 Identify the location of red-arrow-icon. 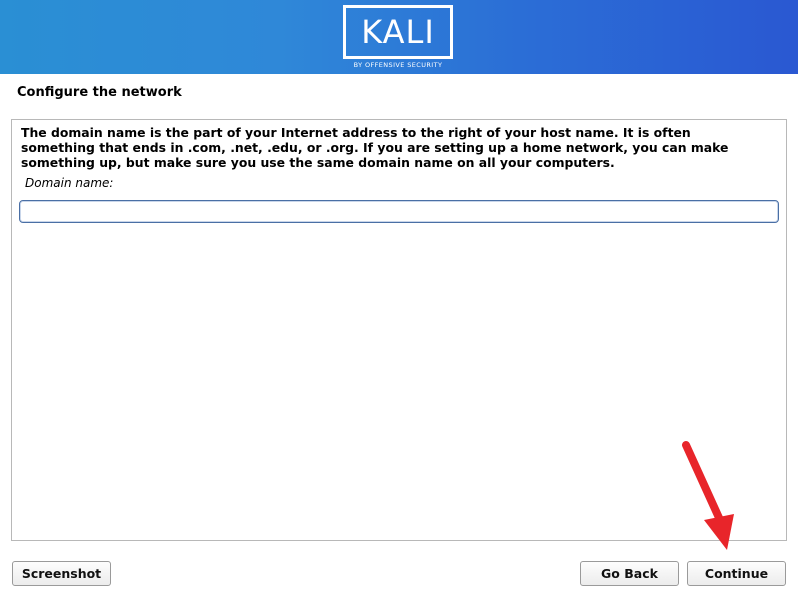
(708, 495).